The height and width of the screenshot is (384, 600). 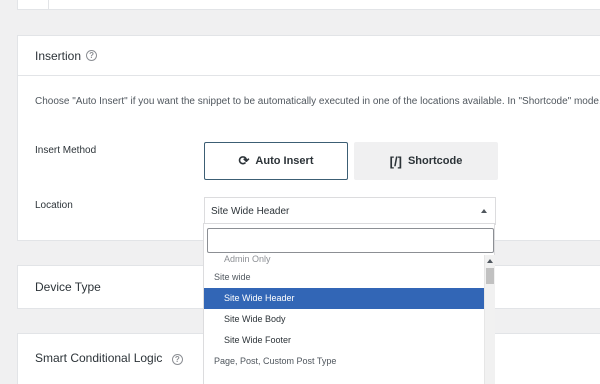 What do you see at coordinates (284, 161) in the screenshot?
I see `auto-insert-label: Auto Insert` at bounding box center [284, 161].